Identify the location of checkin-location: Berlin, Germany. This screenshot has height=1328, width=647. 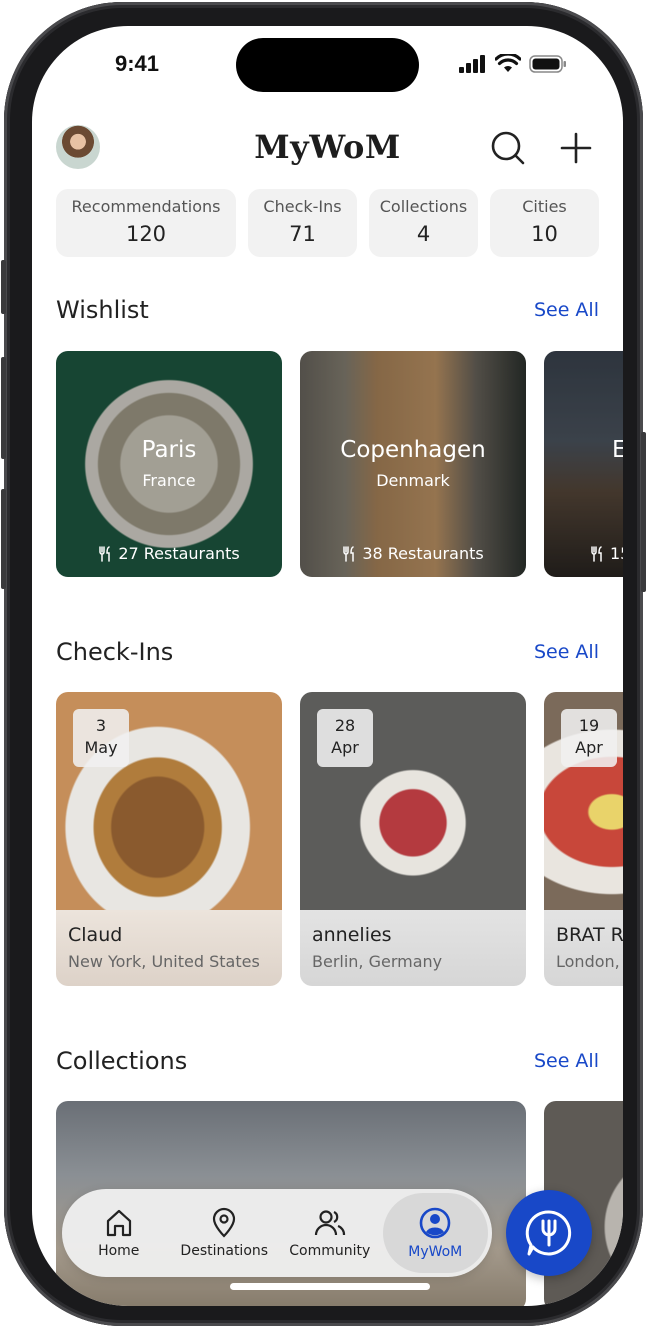
(377, 961).